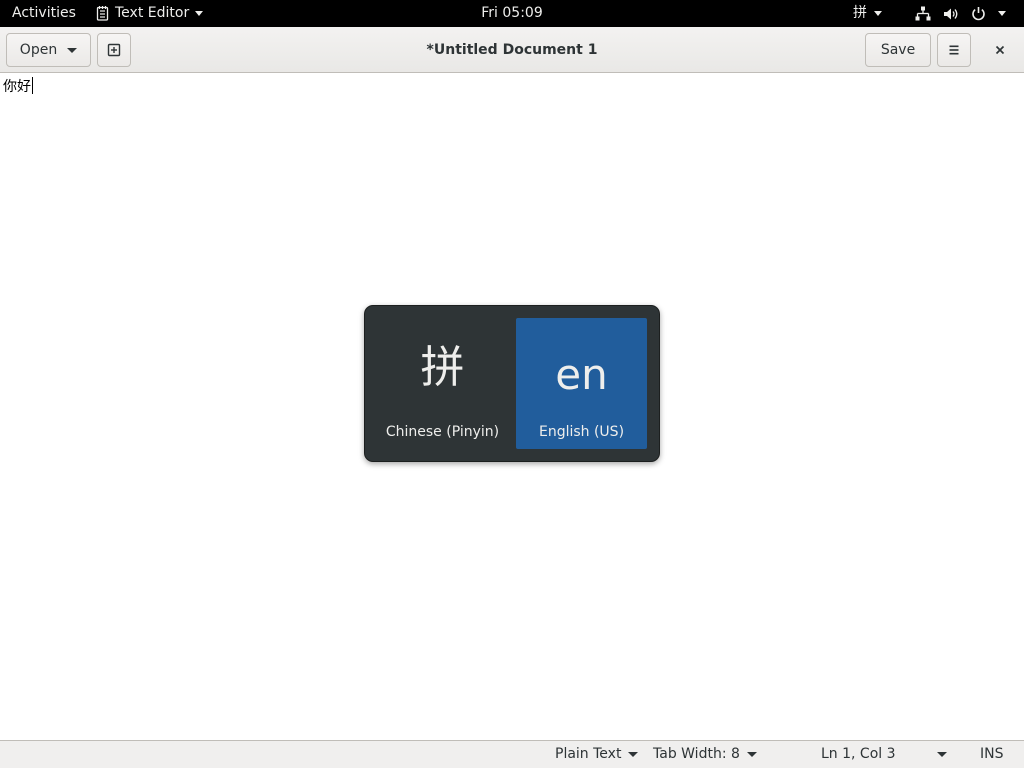 This screenshot has height=768, width=1024. What do you see at coordinates (581, 374) in the screenshot?
I see `input-source-glyph: en` at bounding box center [581, 374].